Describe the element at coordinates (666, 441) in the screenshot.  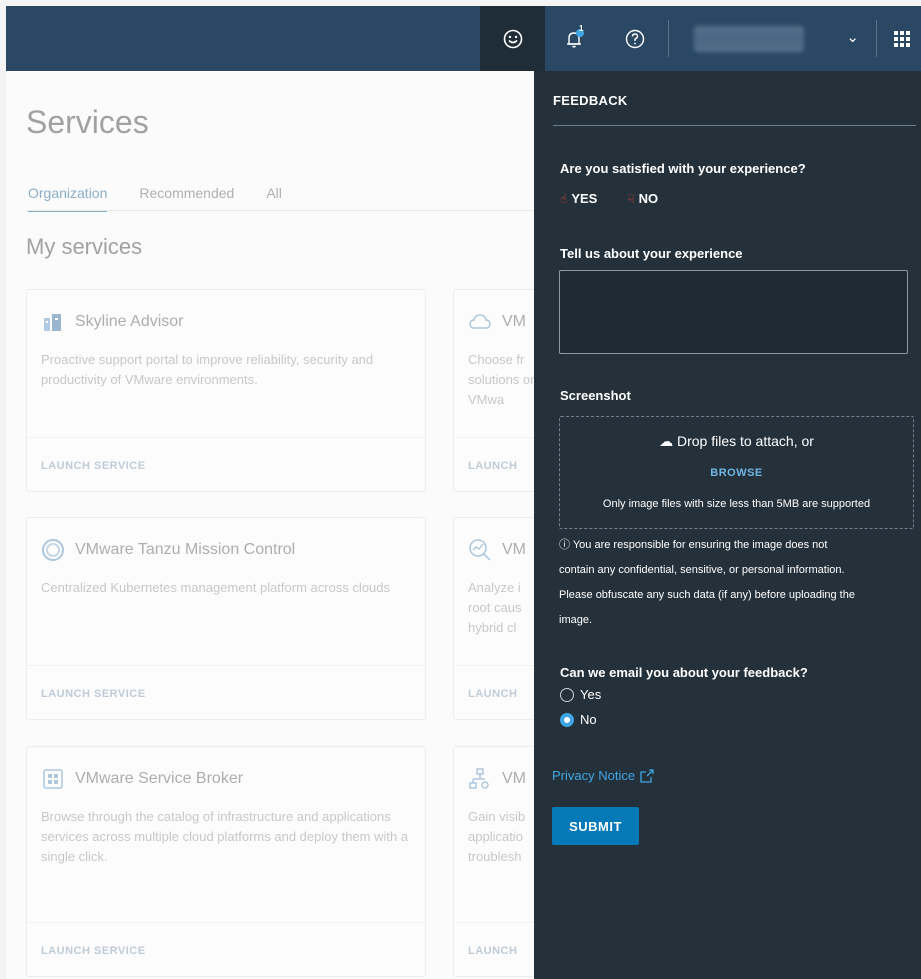
I see `cloud-upload-icon: ☁` at that location.